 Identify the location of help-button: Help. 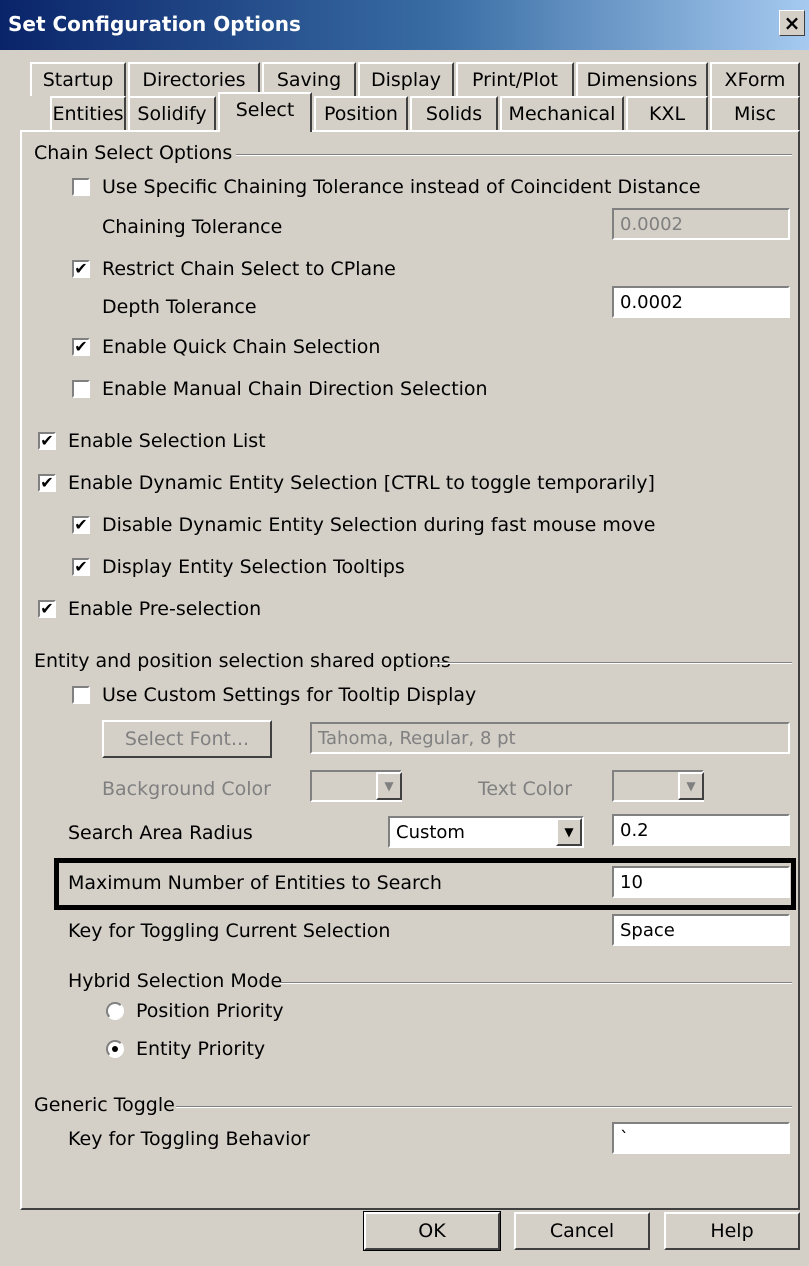
(732, 1231).